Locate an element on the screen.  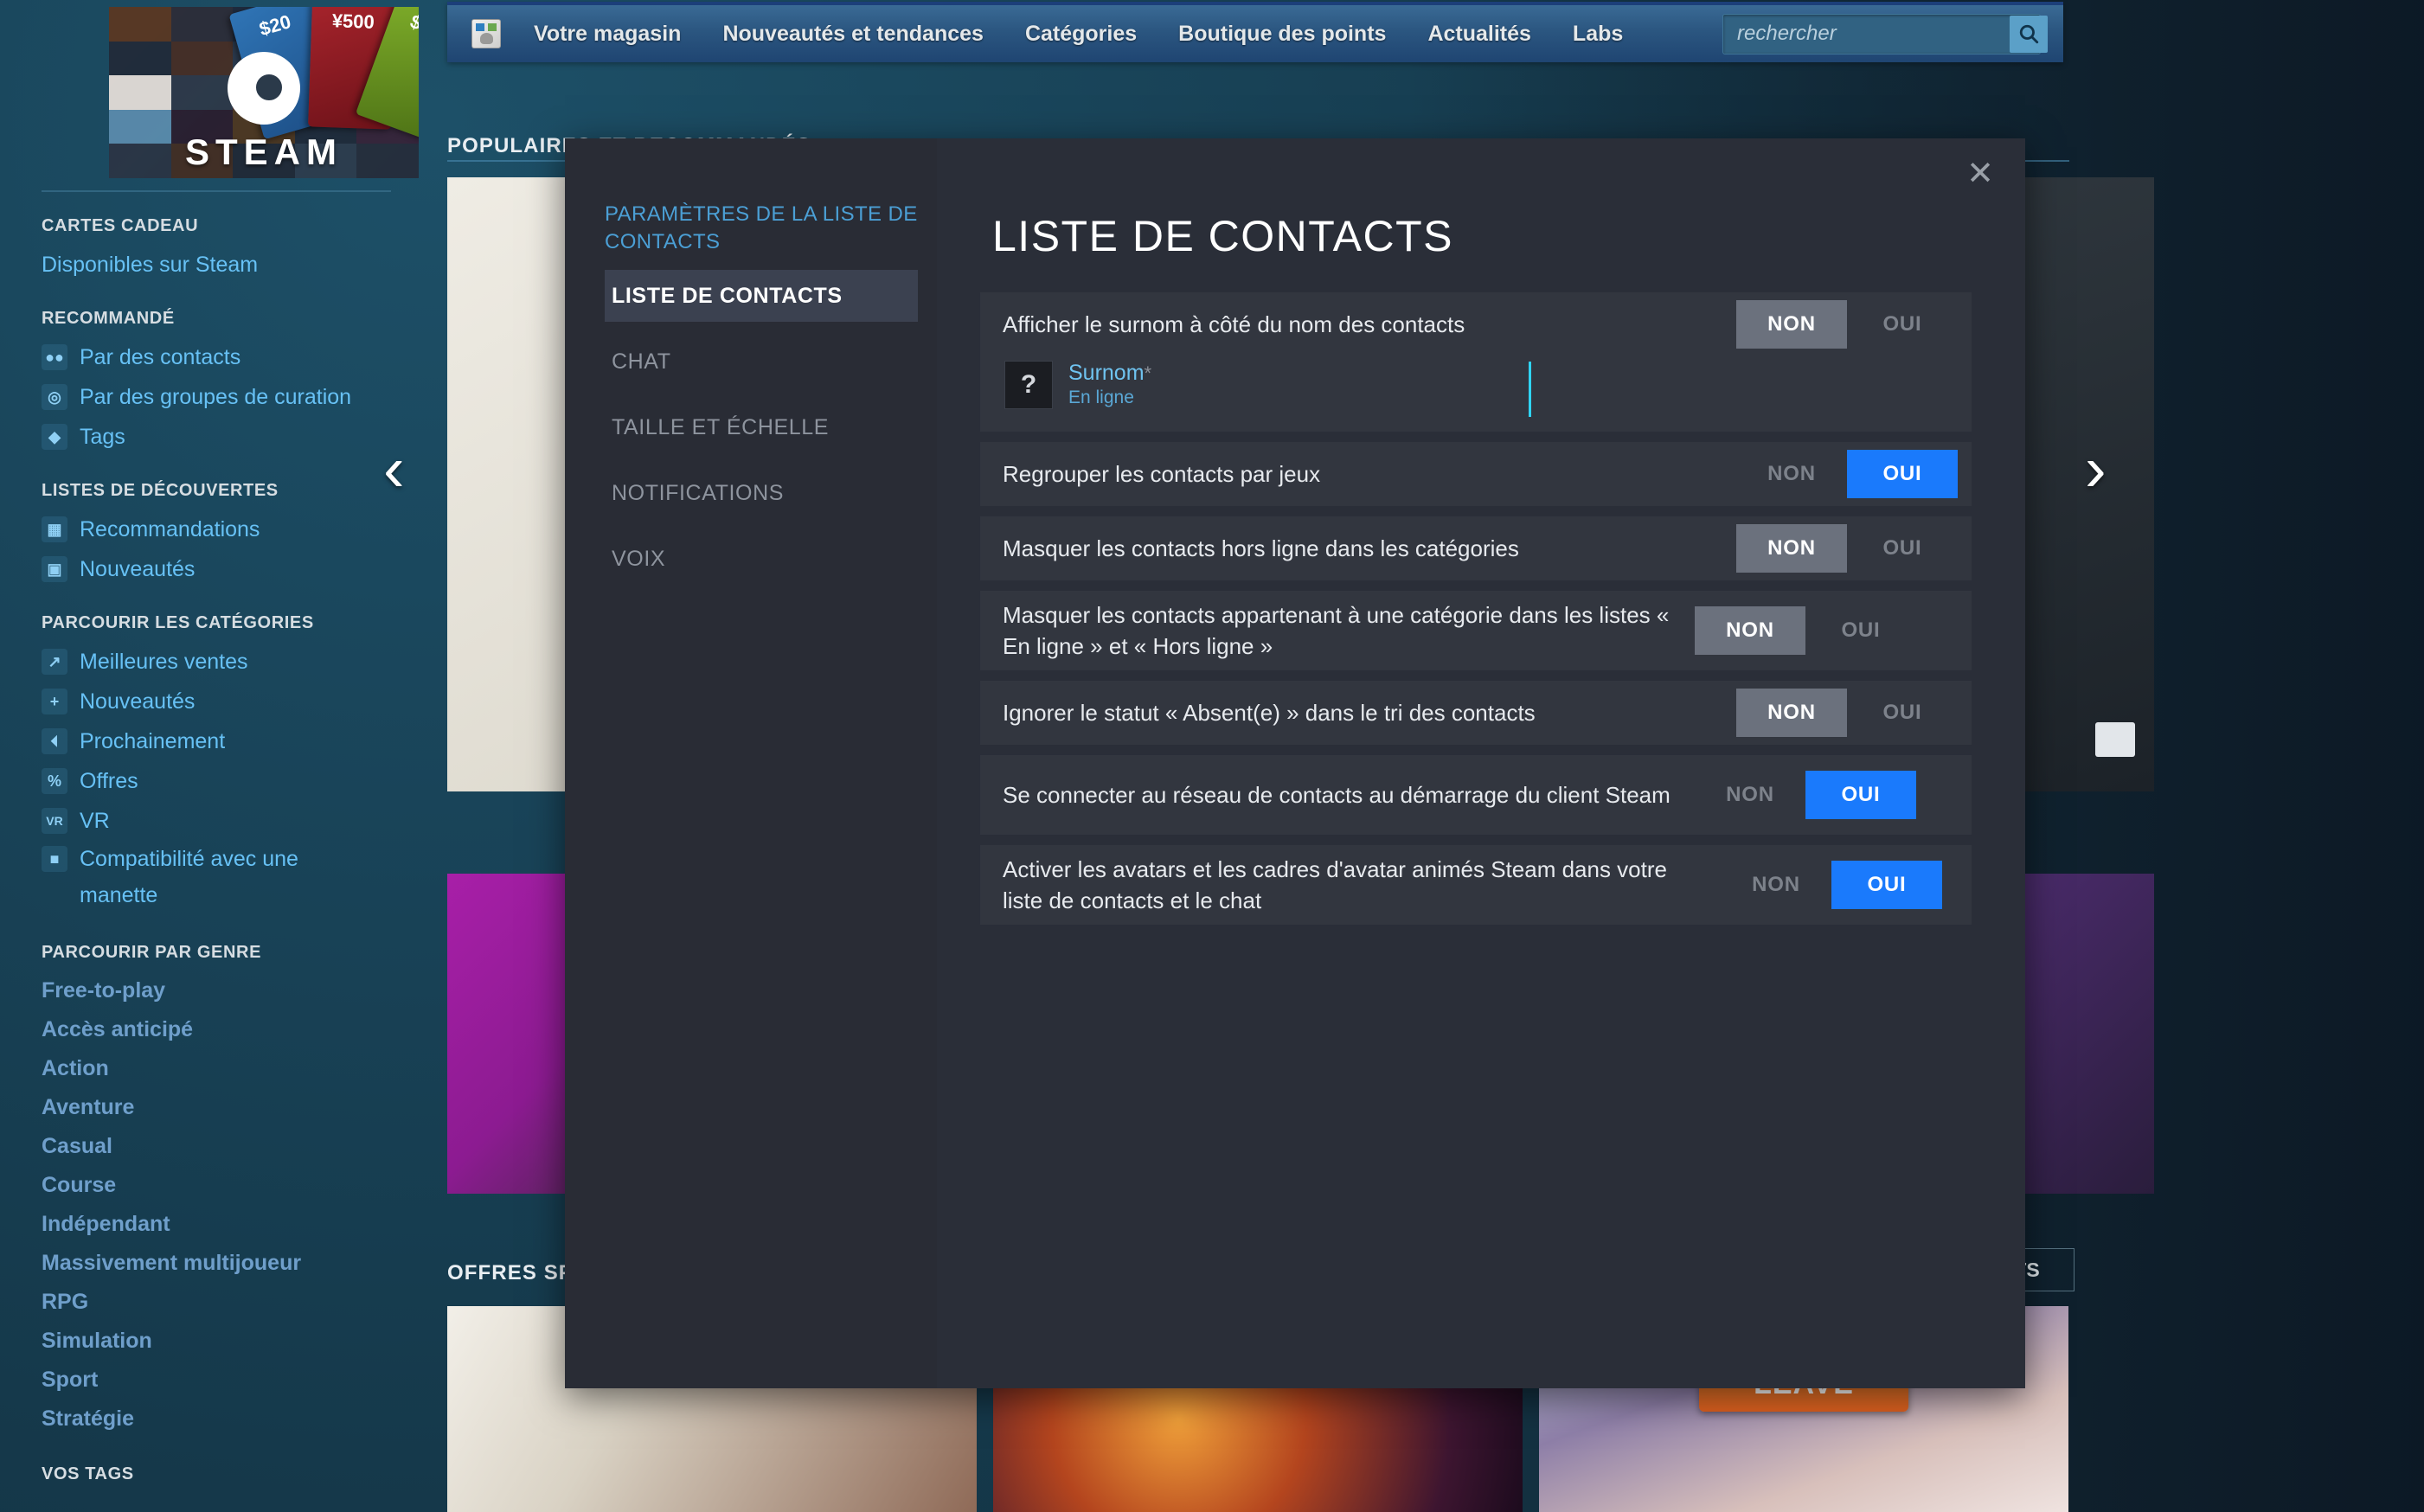
plus-icon: + is located at coordinates (54, 701).